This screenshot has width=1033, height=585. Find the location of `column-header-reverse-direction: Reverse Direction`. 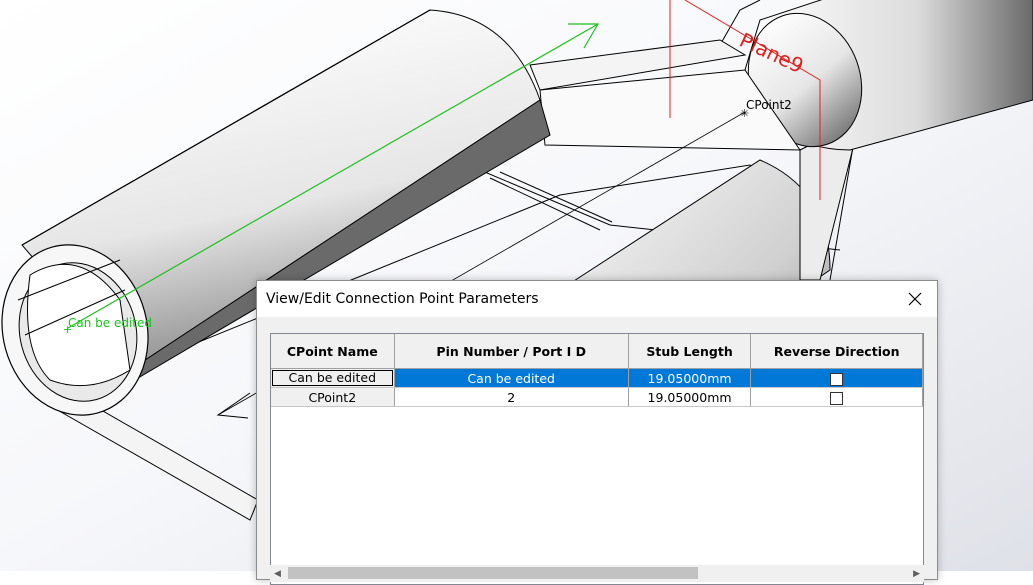

column-header-reverse-direction: Reverse Direction is located at coordinates (836, 351).